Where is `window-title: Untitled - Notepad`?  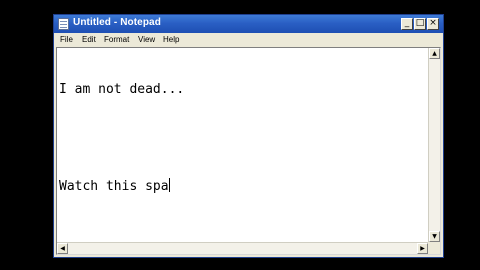 window-title: Untitled - Notepad is located at coordinates (117, 22).